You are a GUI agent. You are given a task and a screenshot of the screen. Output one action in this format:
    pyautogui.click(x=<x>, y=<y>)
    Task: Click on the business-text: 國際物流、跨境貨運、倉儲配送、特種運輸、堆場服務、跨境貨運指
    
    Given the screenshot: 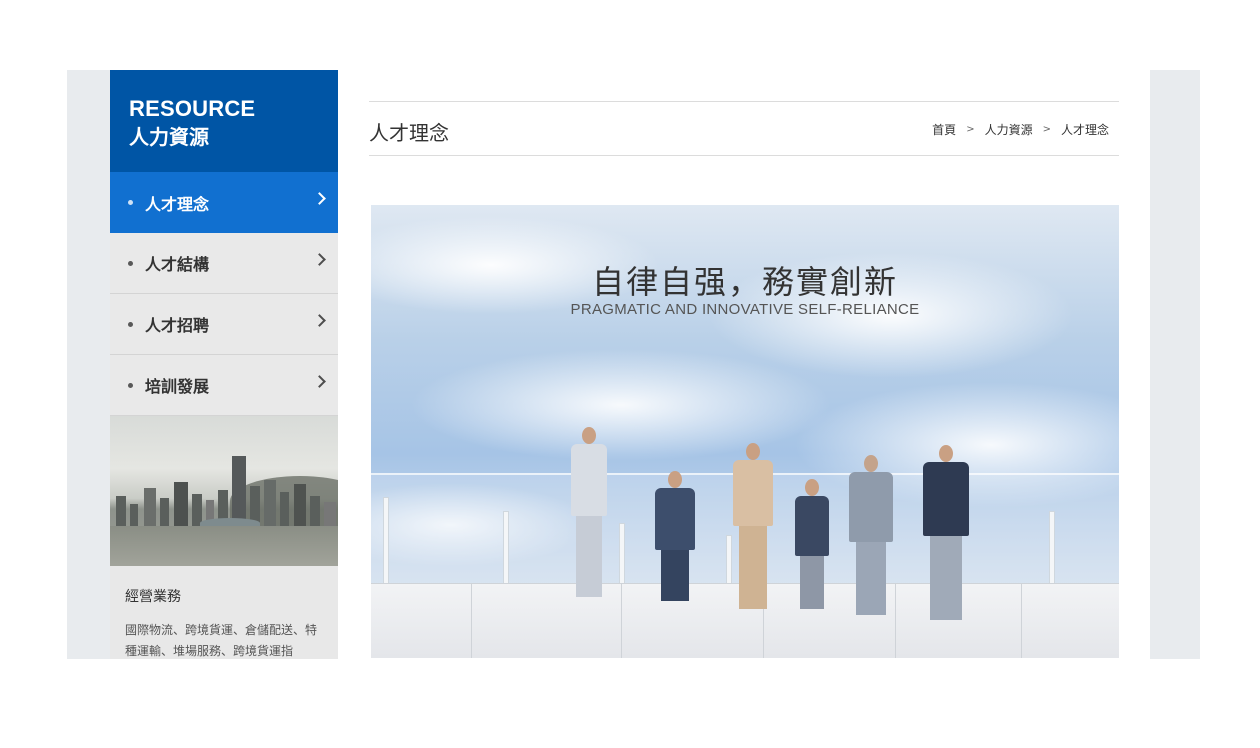 What is the action you would take?
    pyautogui.click(x=221, y=640)
    